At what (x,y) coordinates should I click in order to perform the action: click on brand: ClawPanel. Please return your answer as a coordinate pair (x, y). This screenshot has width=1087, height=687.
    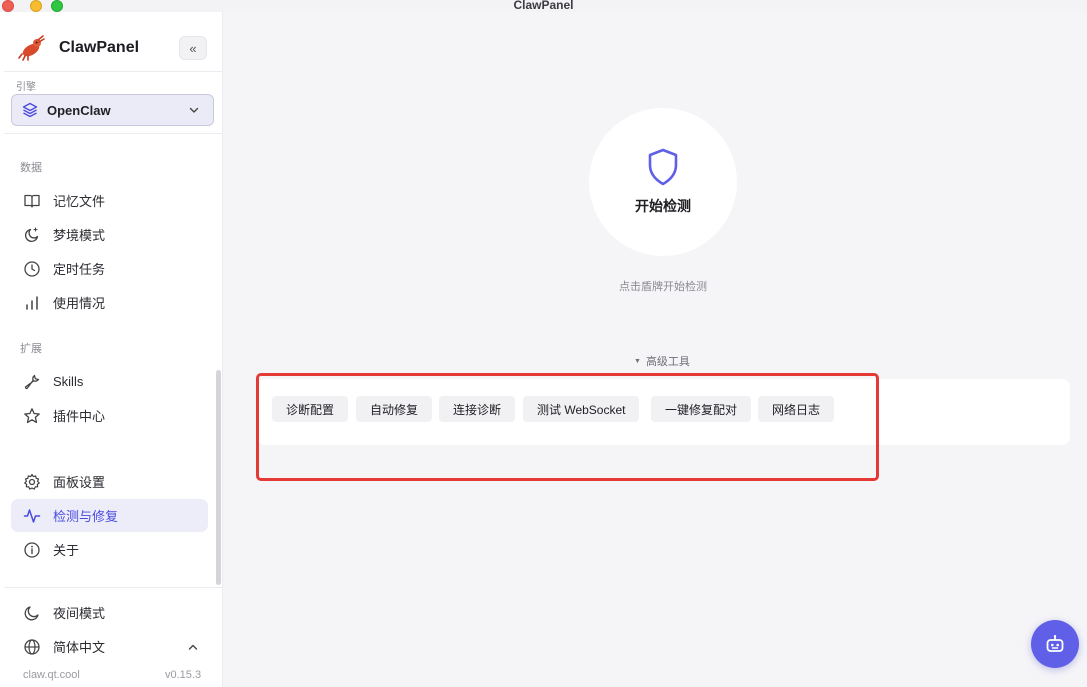
    Looking at the image, I should click on (78, 48).